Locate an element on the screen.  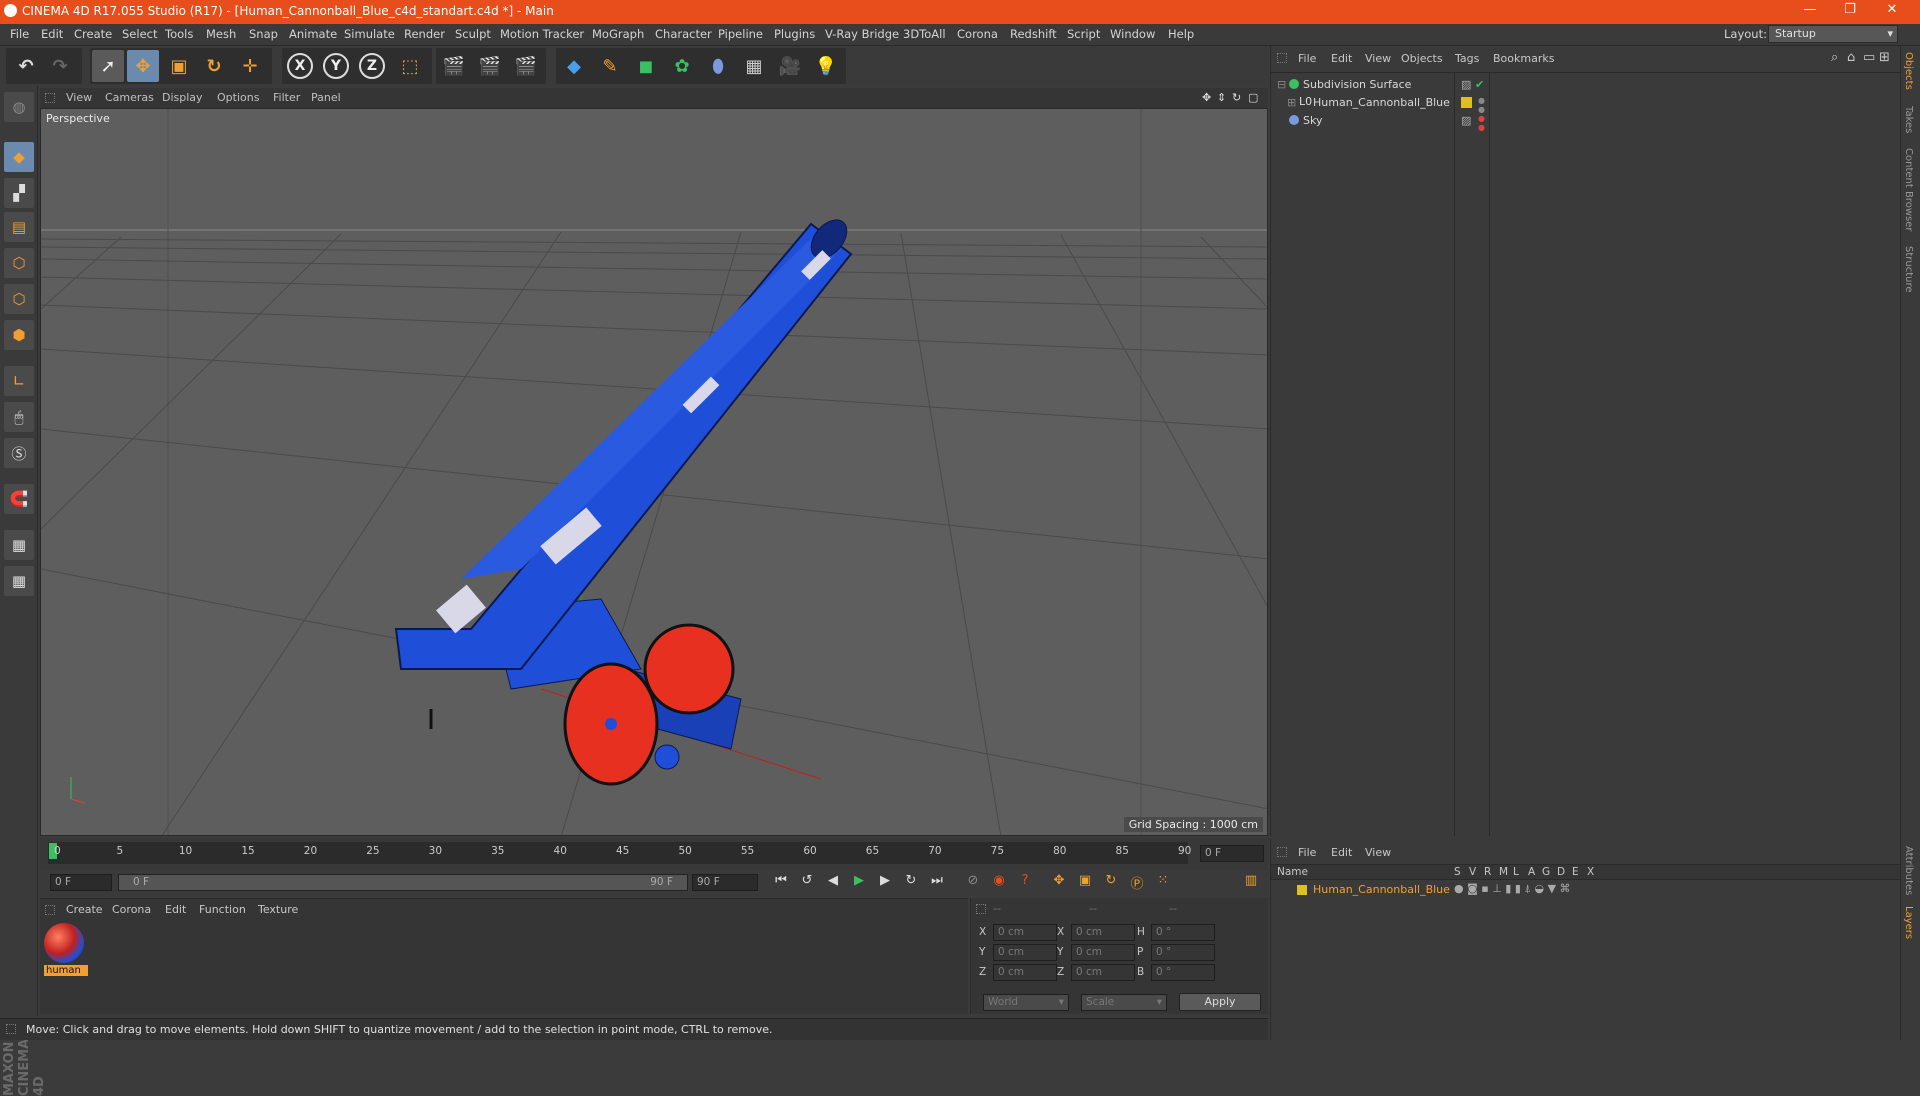
object-row-sky: Sky ▨ ● ● is located at coordinates (1586, 122).